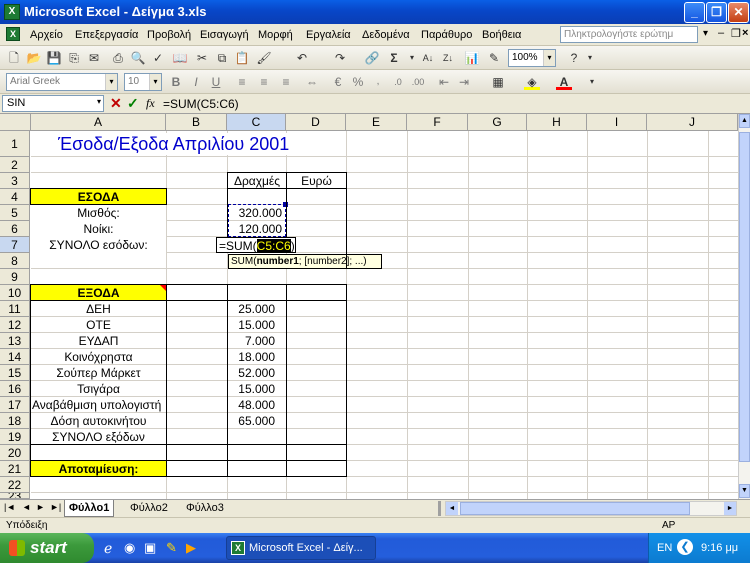 The height and width of the screenshot is (563, 750). I want to click on row-header: 7, so click(15, 245).